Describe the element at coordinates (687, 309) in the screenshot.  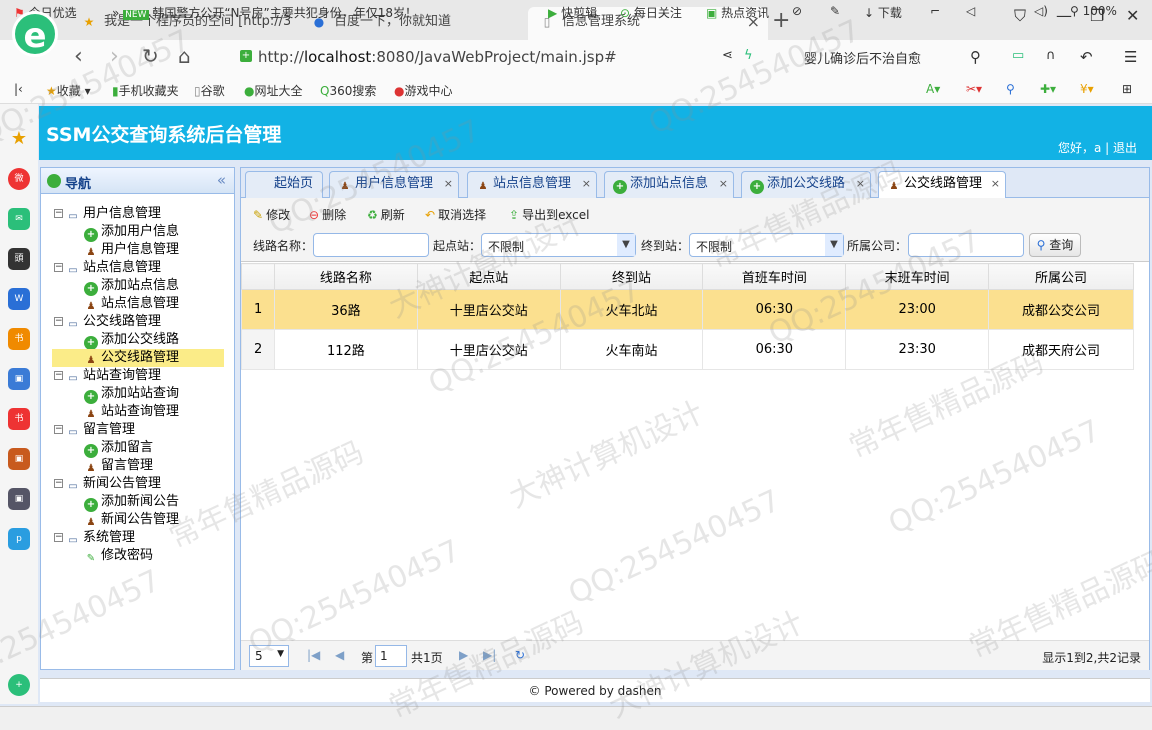
I see `table-row: 1 36路 十里店公交站 火车北站 06:30 23:00 成都公交公司` at that location.